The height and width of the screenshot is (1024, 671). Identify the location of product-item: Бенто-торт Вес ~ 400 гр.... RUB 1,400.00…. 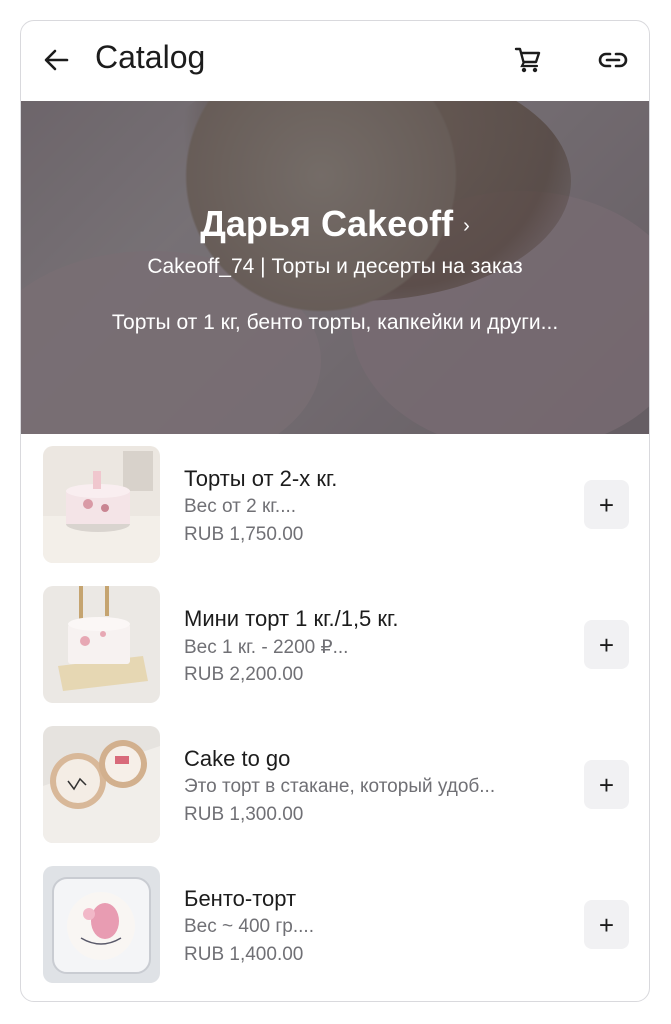
(335, 924).